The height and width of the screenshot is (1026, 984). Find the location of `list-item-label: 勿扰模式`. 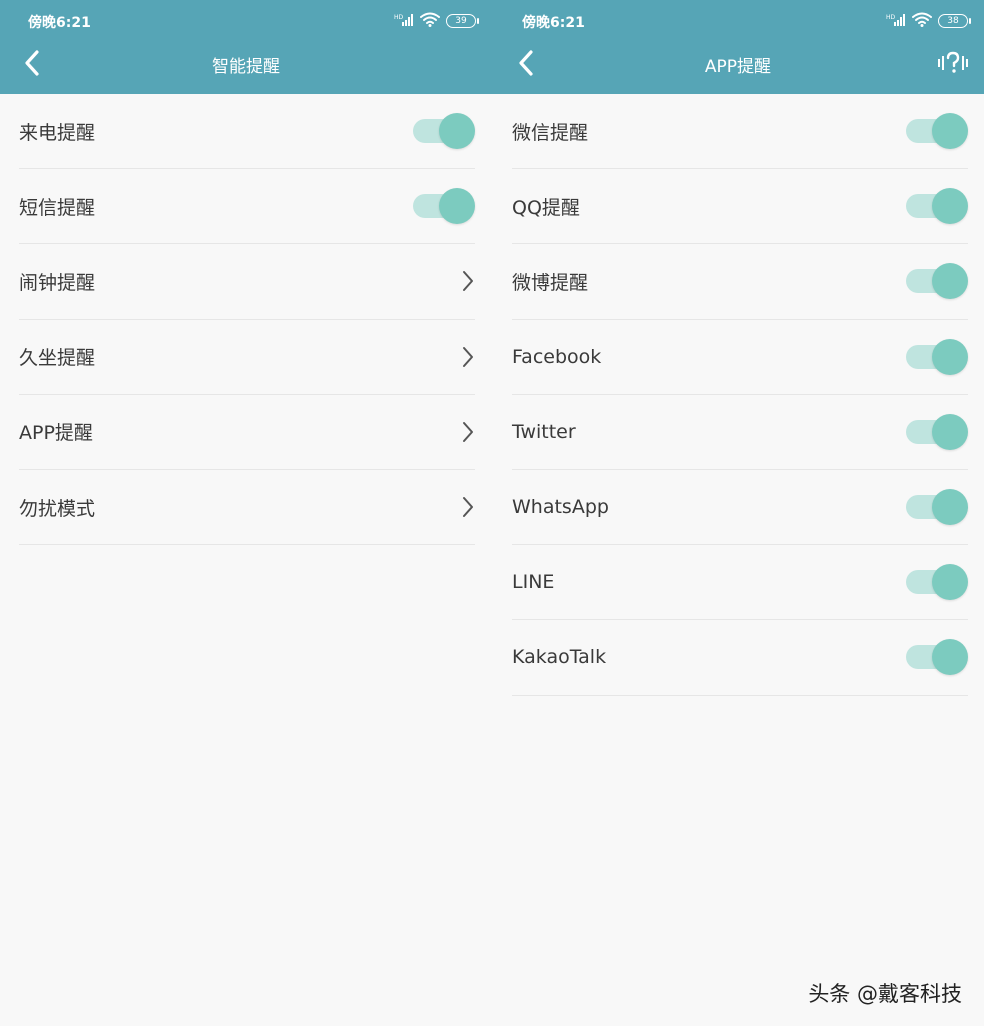

list-item-label: 勿扰模式 is located at coordinates (57, 508).